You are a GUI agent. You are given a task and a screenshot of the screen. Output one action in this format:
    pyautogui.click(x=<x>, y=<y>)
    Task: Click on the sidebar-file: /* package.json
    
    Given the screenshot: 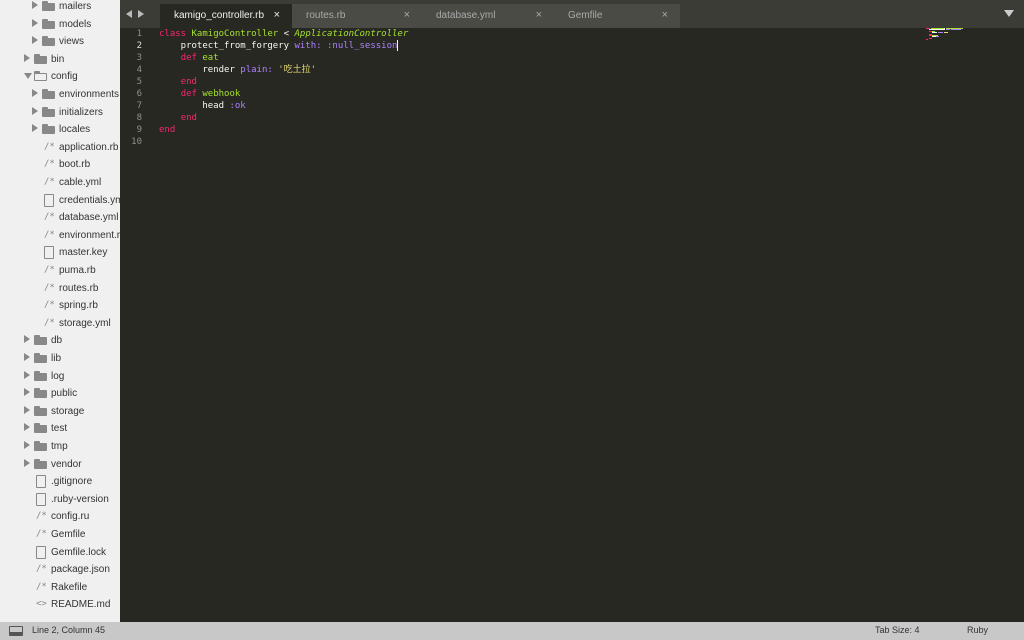 What is the action you would take?
    pyautogui.click(x=60, y=569)
    